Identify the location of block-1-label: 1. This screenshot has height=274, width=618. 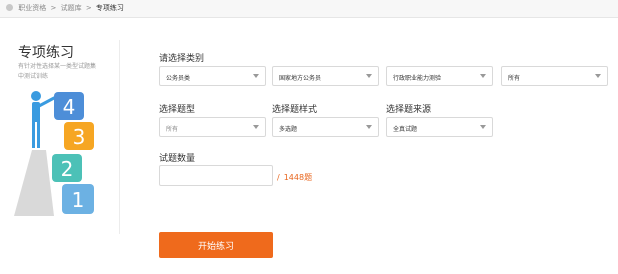
(78, 200).